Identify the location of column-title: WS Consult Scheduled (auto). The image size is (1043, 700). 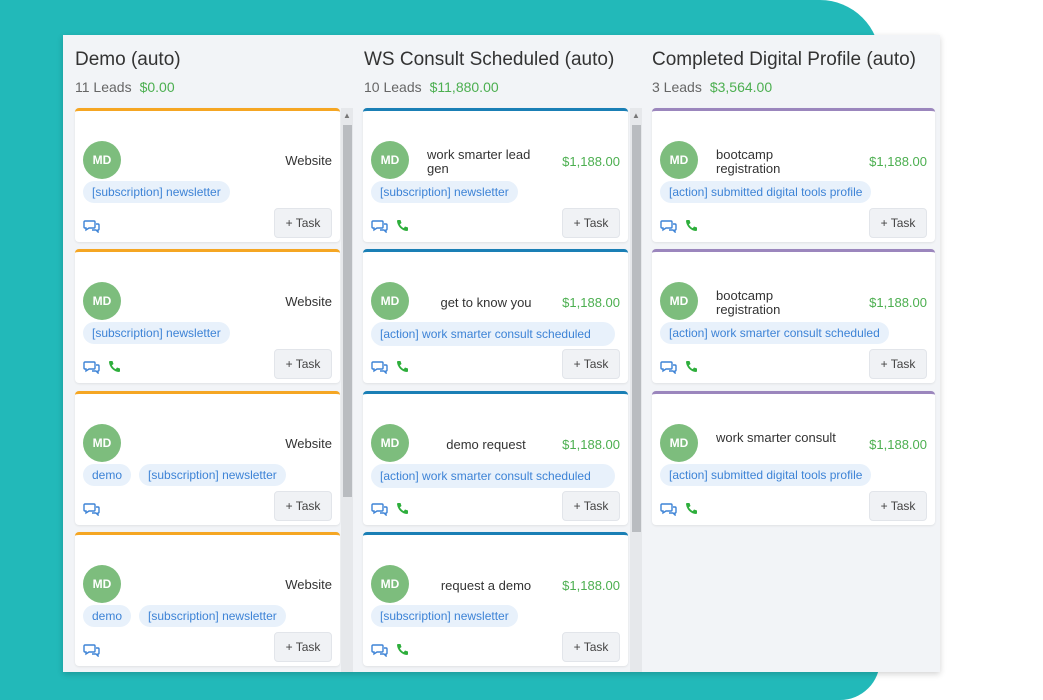
(489, 59).